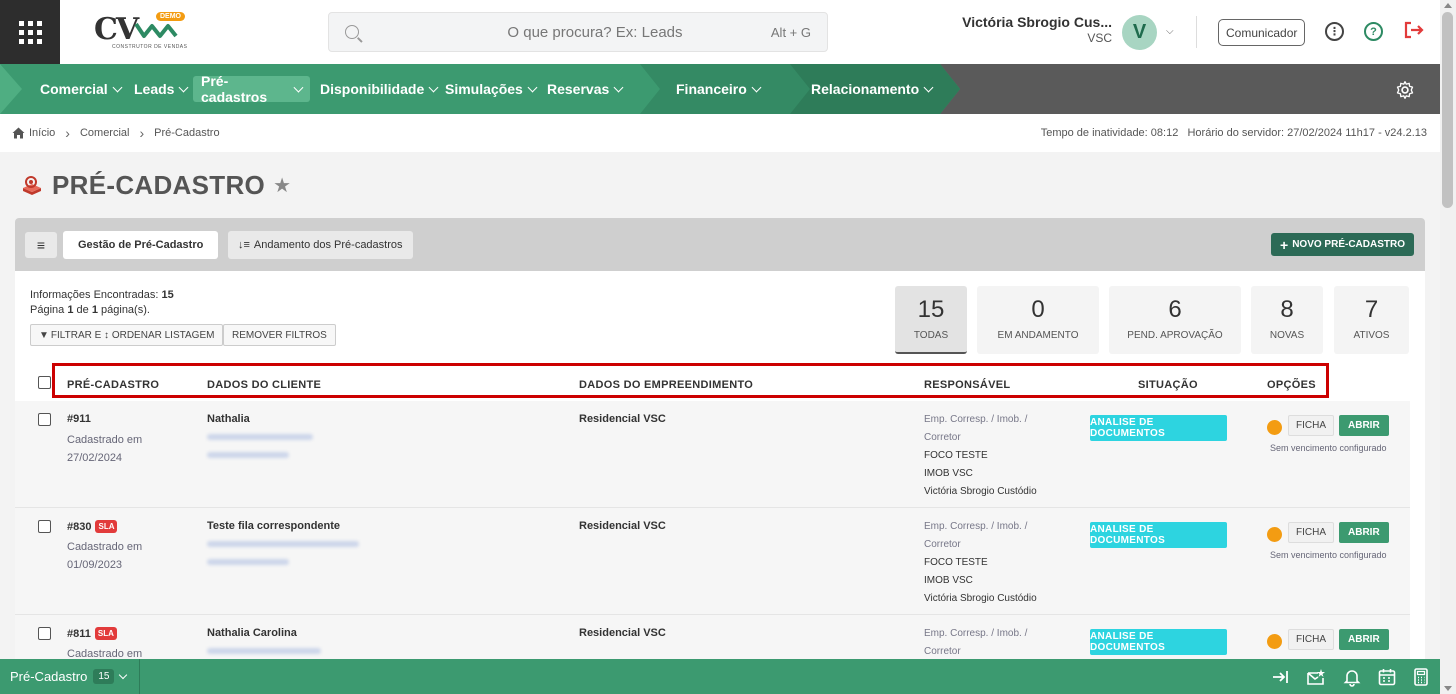 The image size is (1456, 694). I want to click on row-id: #911, so click(79, 419).